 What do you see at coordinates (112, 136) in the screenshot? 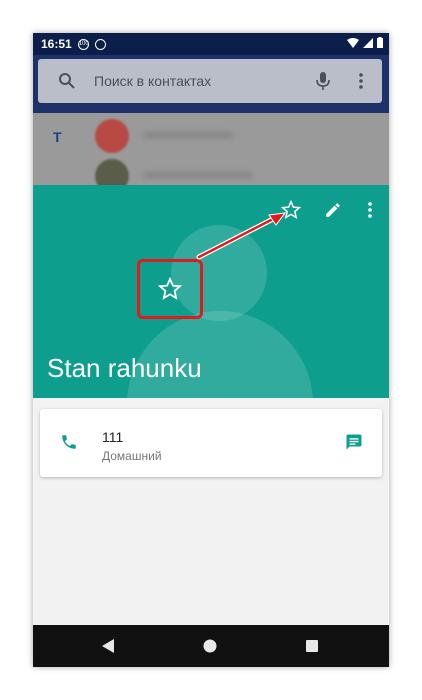
I see `avatar` at bounding box center [112, 136].